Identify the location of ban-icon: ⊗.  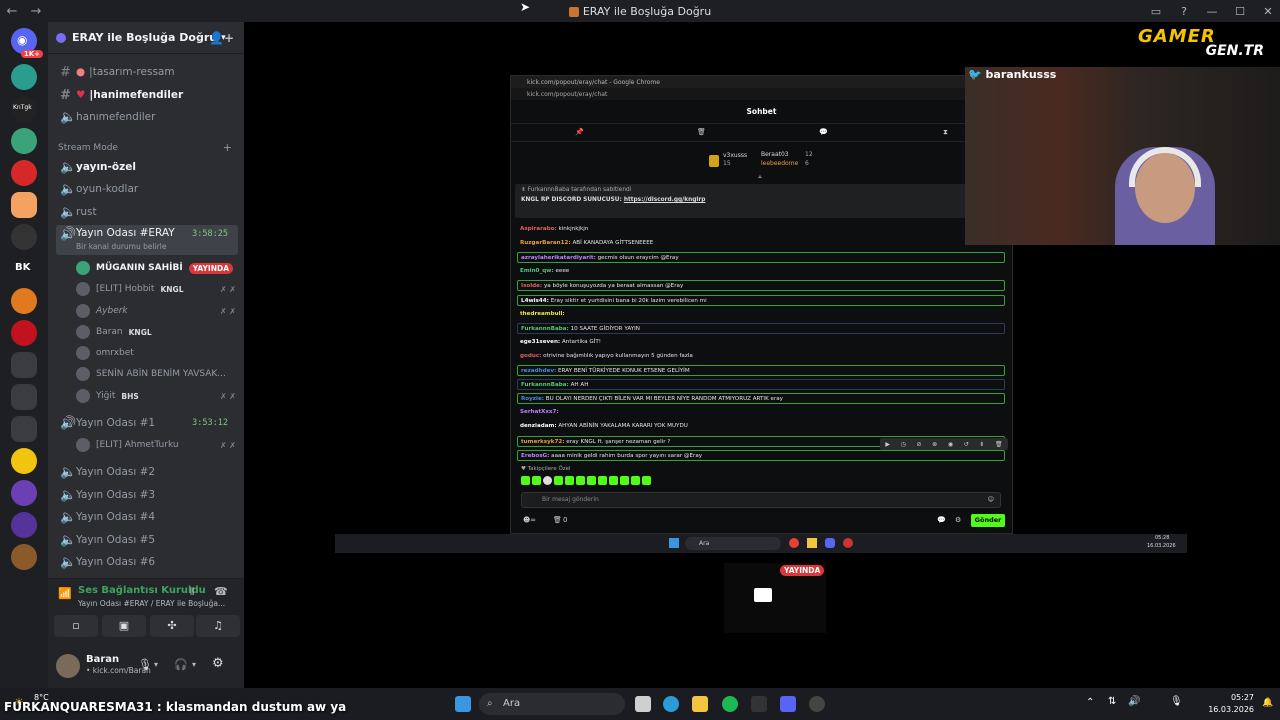
(934, 444).